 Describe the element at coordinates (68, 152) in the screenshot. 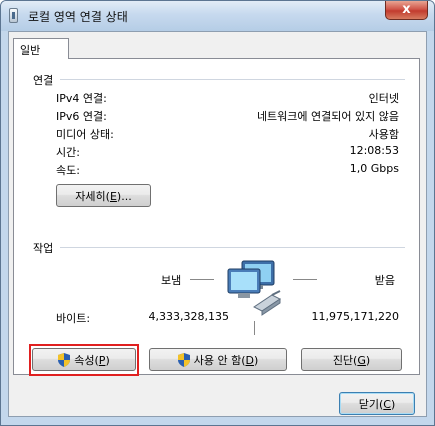

I see `duration-label: 시간:` at that location.